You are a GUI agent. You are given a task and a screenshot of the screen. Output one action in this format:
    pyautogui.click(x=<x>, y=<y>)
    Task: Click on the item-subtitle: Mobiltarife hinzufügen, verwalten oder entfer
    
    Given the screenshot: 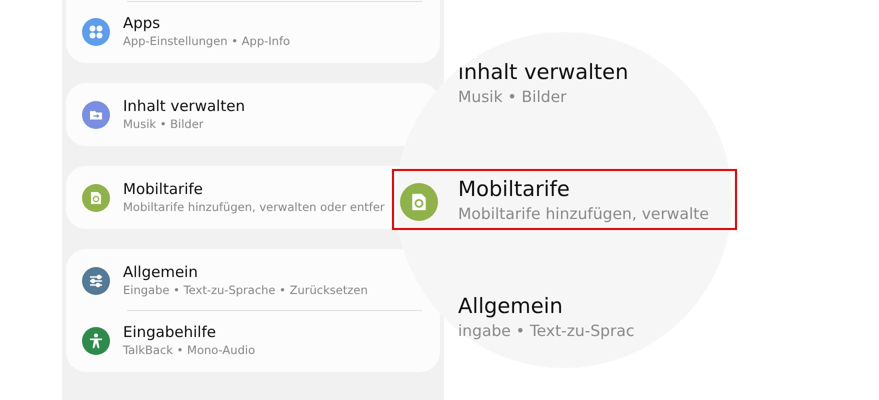 What is the action you would take?
    pyautogui.click(x=254, y=207)
    